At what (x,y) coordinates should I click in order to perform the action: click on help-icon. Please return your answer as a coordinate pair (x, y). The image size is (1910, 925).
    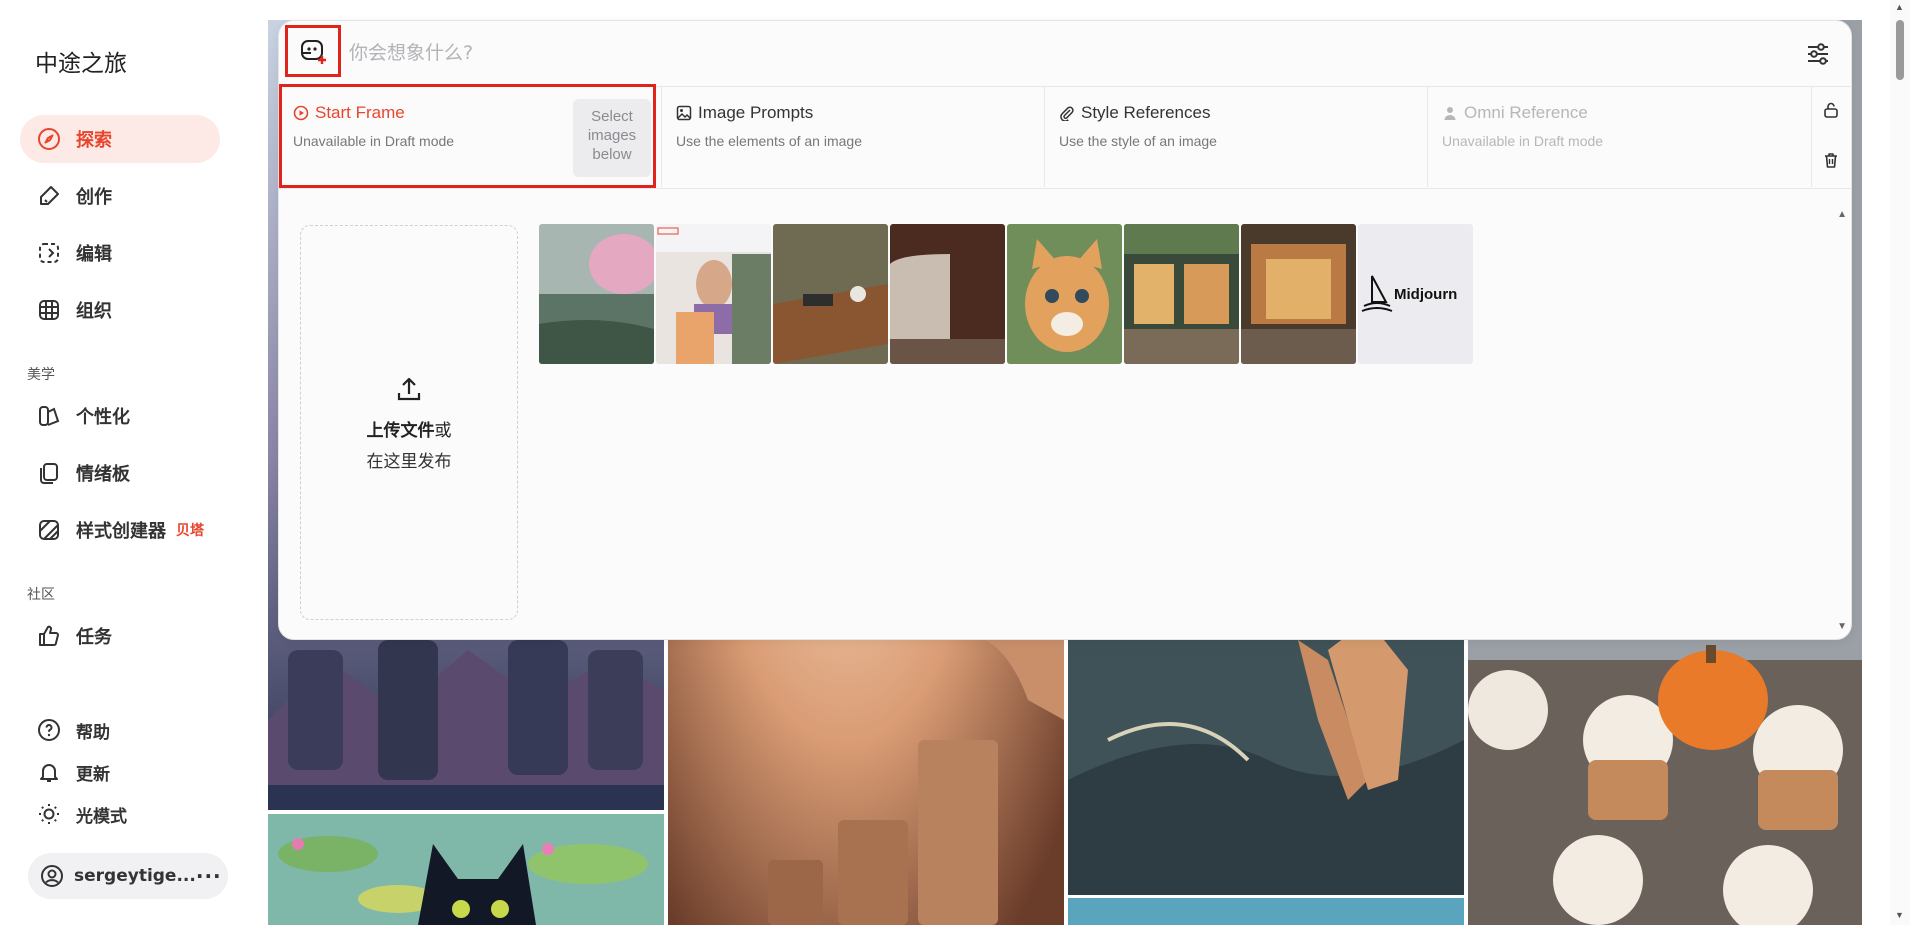
    Looking at the image, I should click on (49, 730).